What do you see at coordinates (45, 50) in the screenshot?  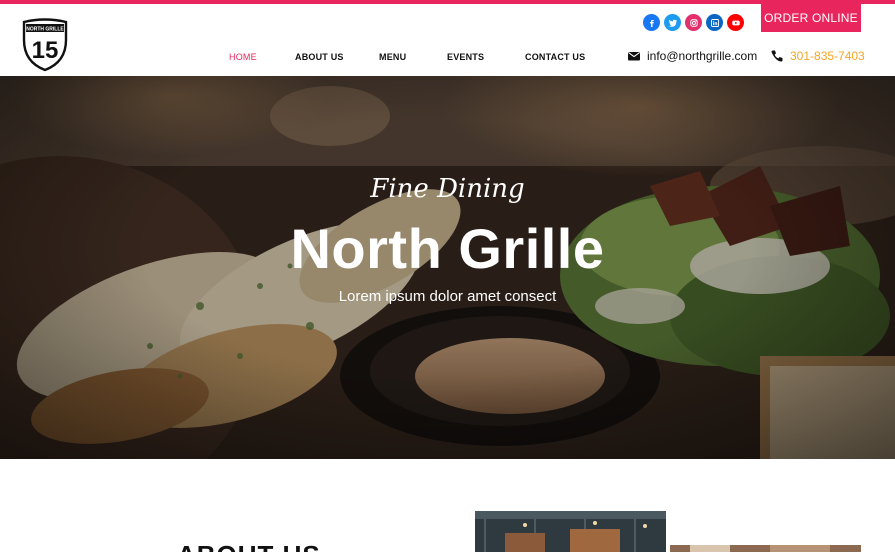 I see `logo-number: 15` at bounding box center [45, 50].